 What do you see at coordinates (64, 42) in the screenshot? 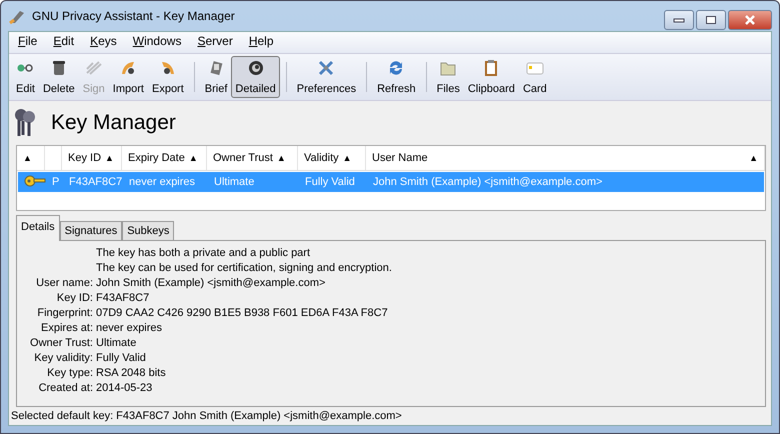
I see `menu-item: Edit` at bounding box center [64, 42].